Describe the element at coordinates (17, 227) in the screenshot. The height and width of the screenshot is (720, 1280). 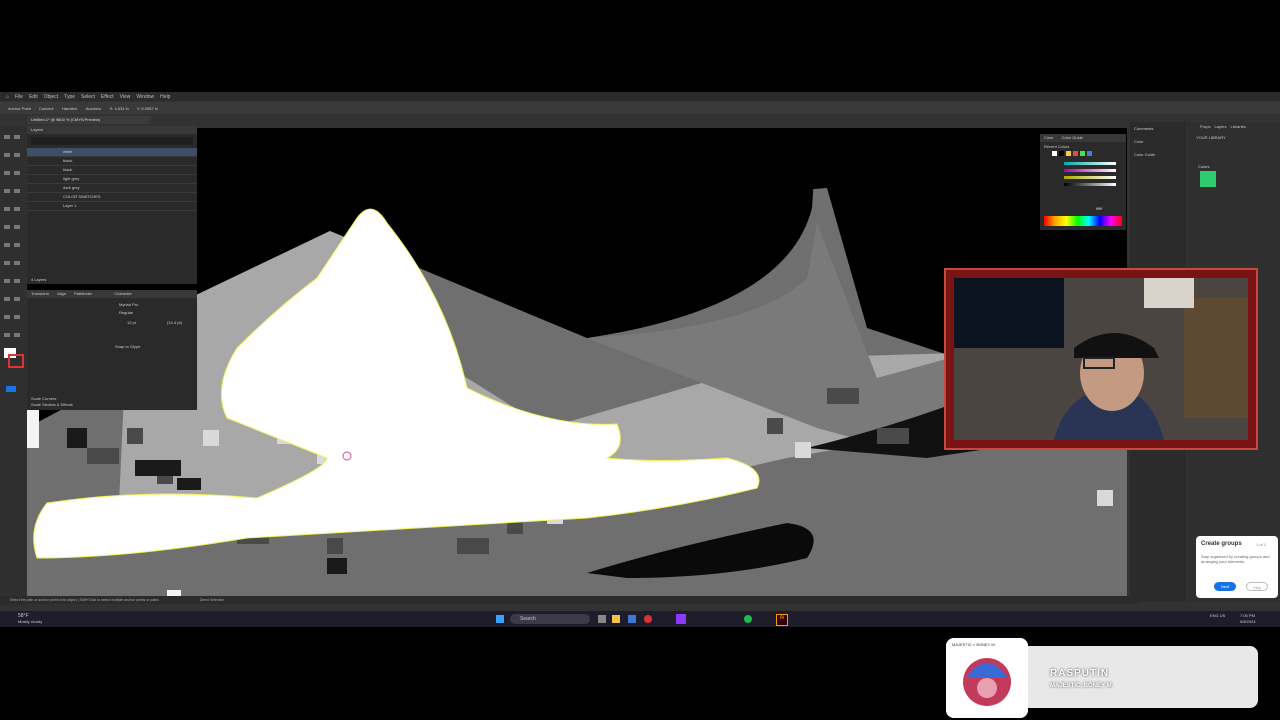
I see `eraser-tool-icon` at that location.